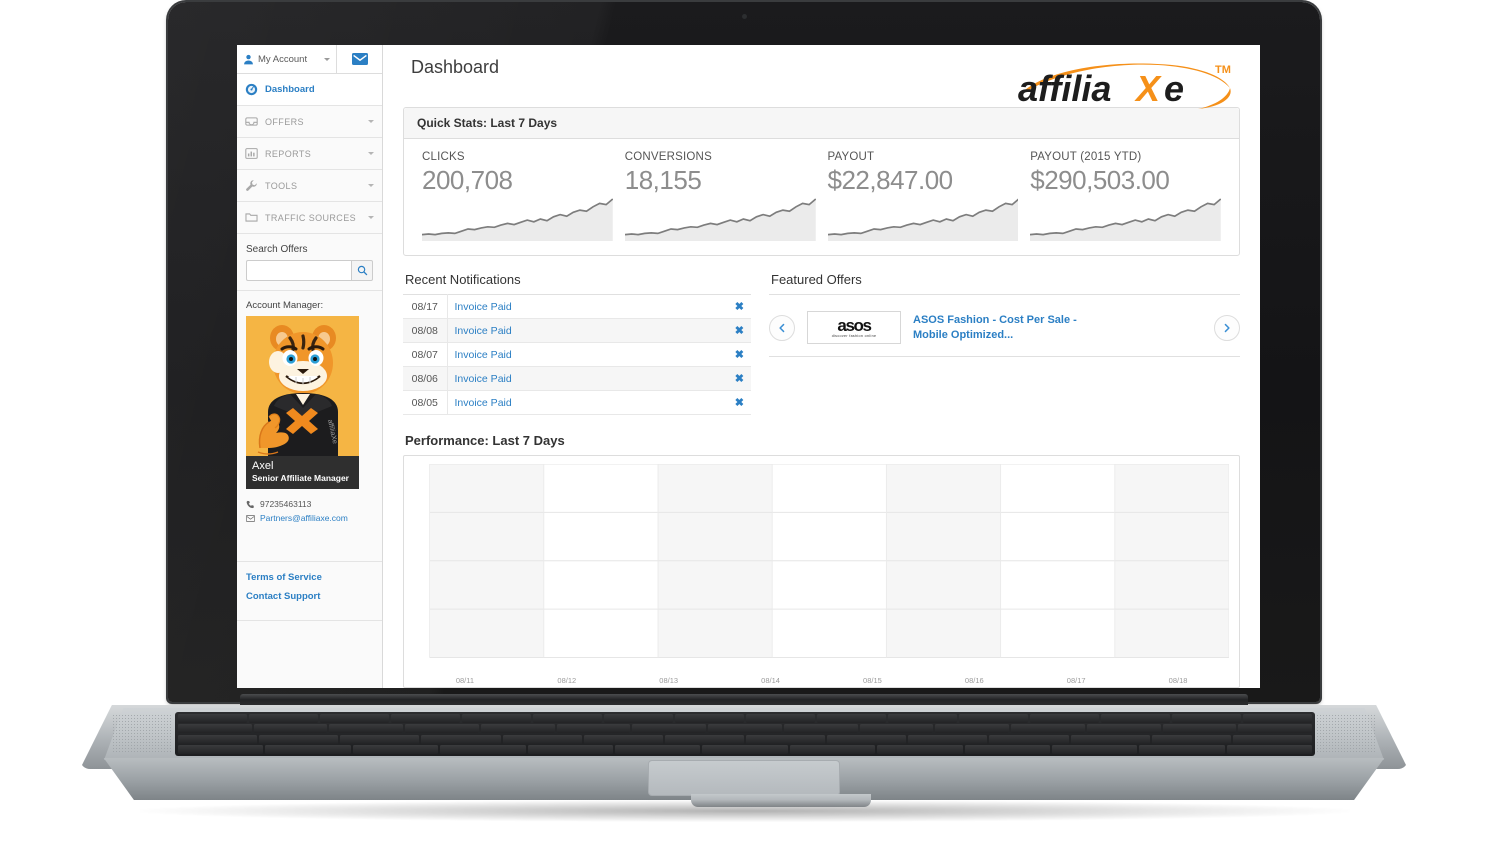 The width and height of the screenshot is (1488, 843). I want to click on phone-number: 97235463113, so click(286, 504).